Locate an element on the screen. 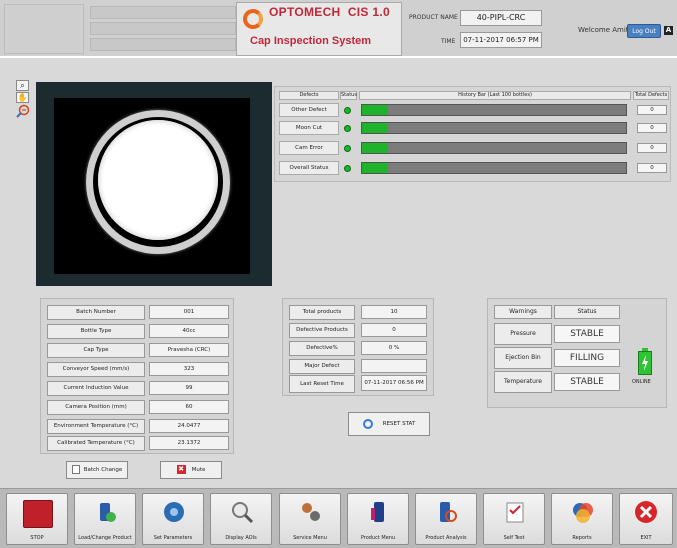 The image size is (677, 548). self-test-label: Self Test is located at coordinates (514, 538).